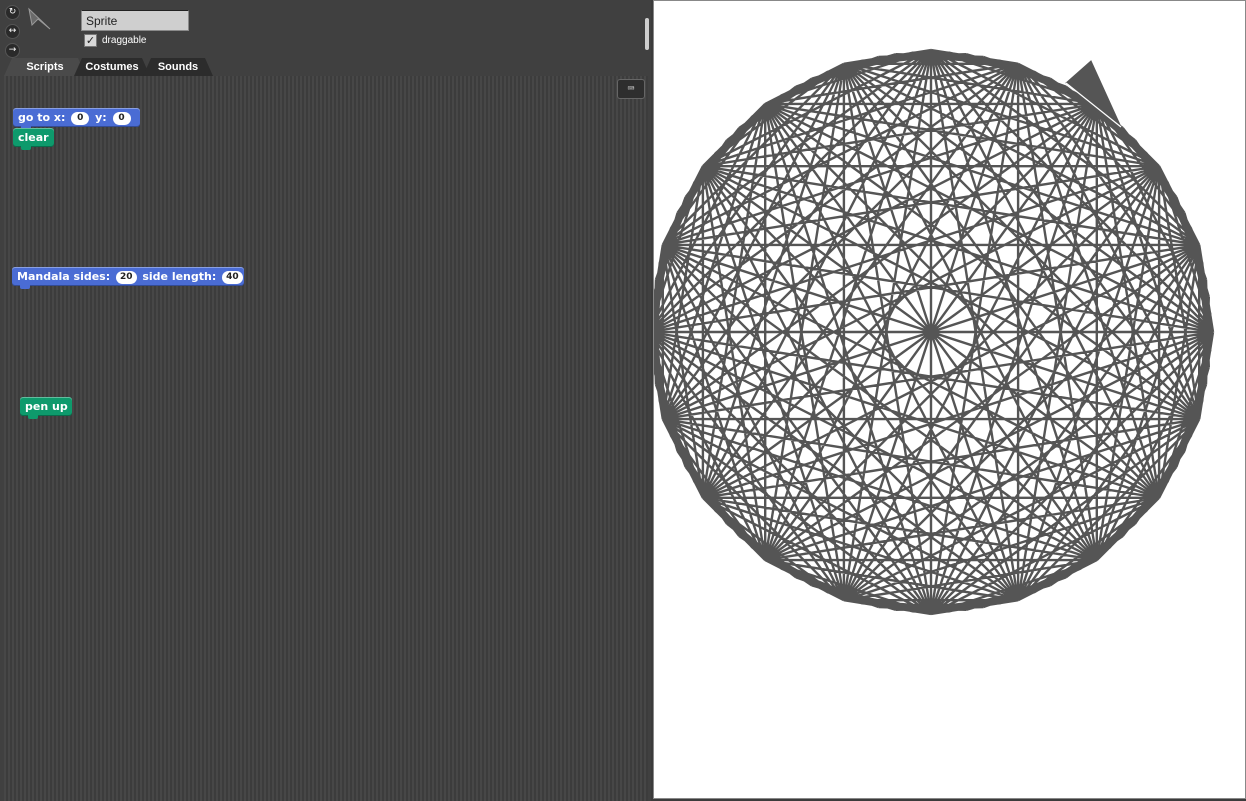  What do you see at coordinates (101, 117) in the screenshot?
I see `go-to-y-label: y:` at bounding box center [101, 117].